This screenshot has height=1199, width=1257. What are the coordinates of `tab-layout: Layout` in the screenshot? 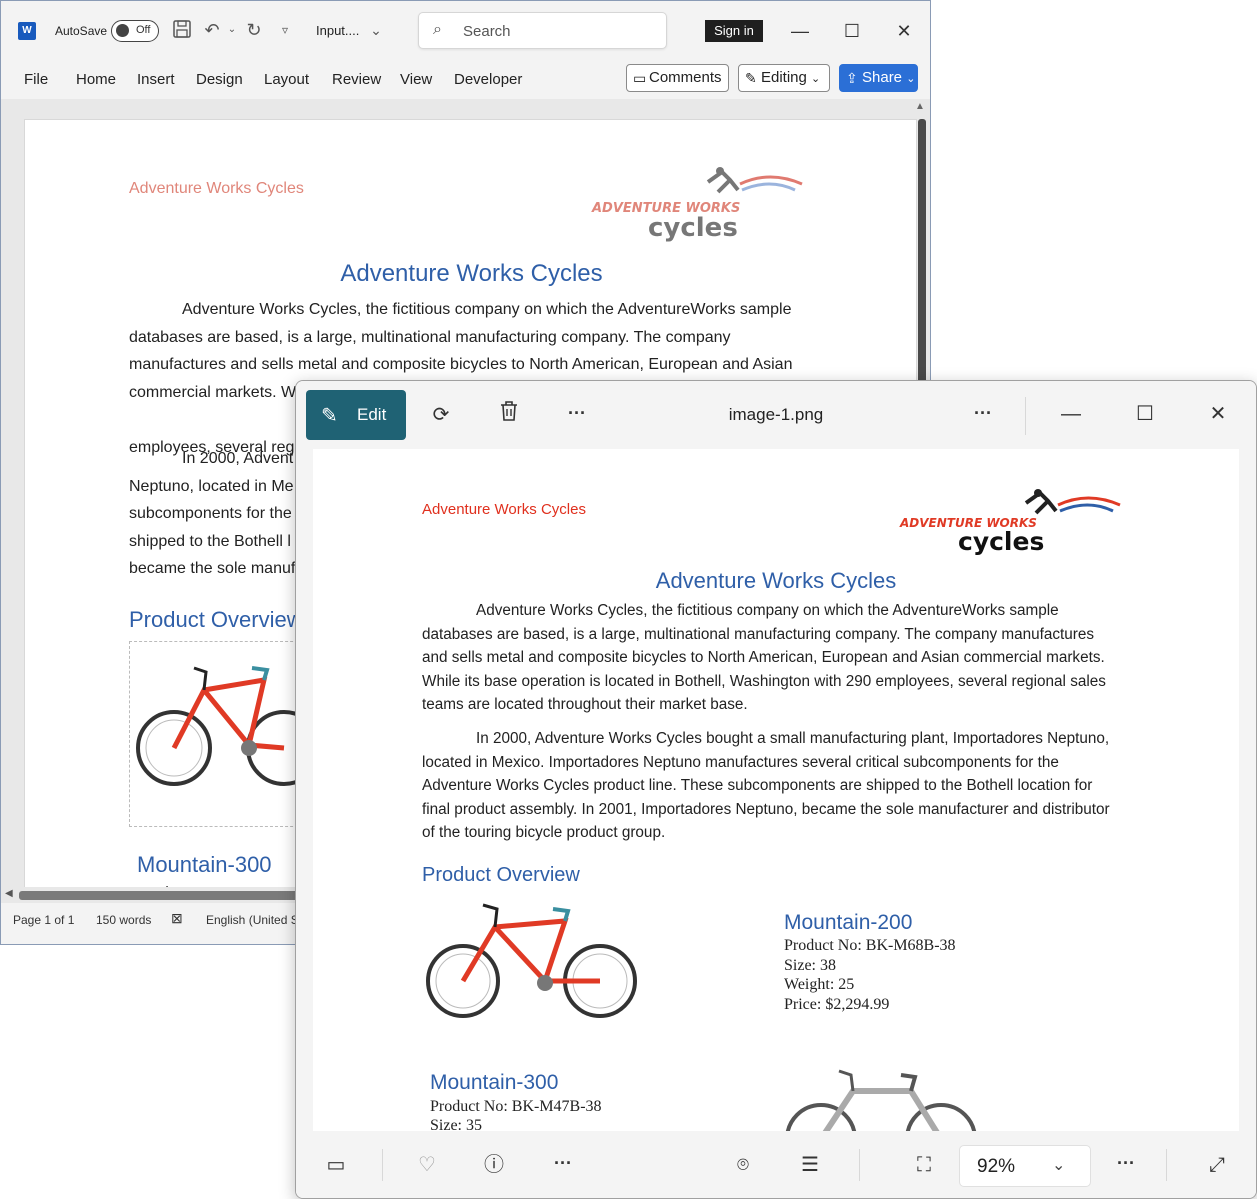 It's located at (286, 79).